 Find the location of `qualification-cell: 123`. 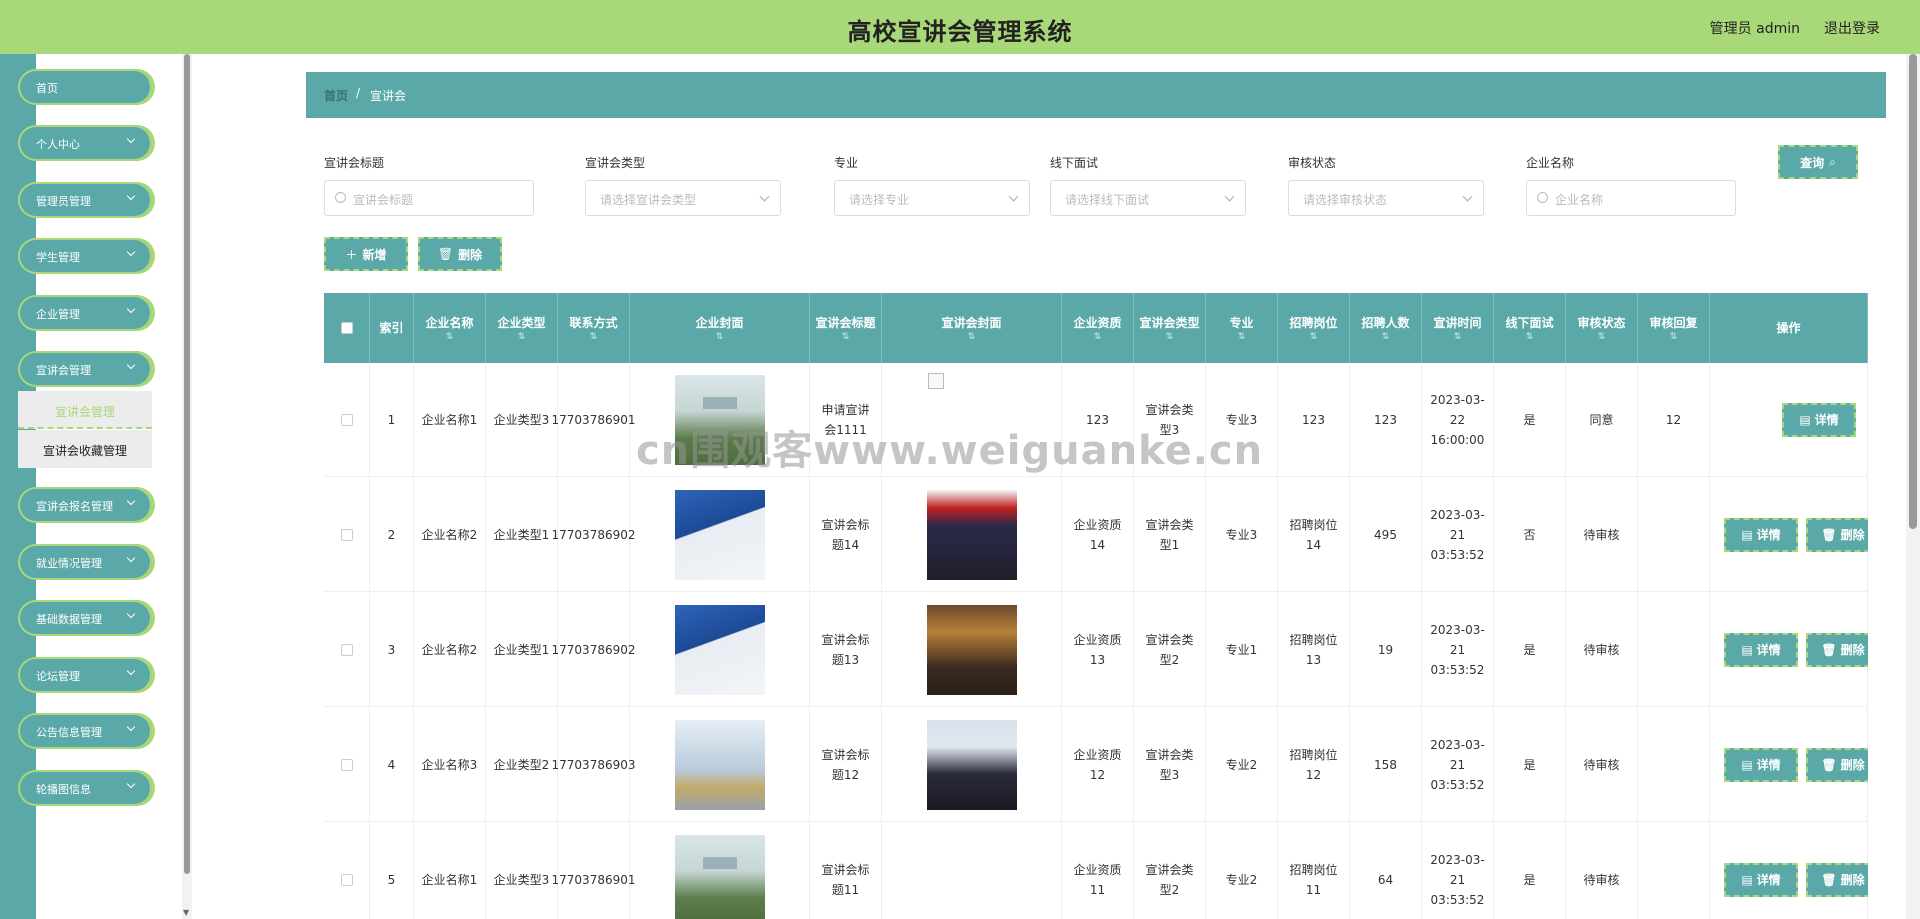

qualification-cell: 123 is located at coordinates (1098, 420).